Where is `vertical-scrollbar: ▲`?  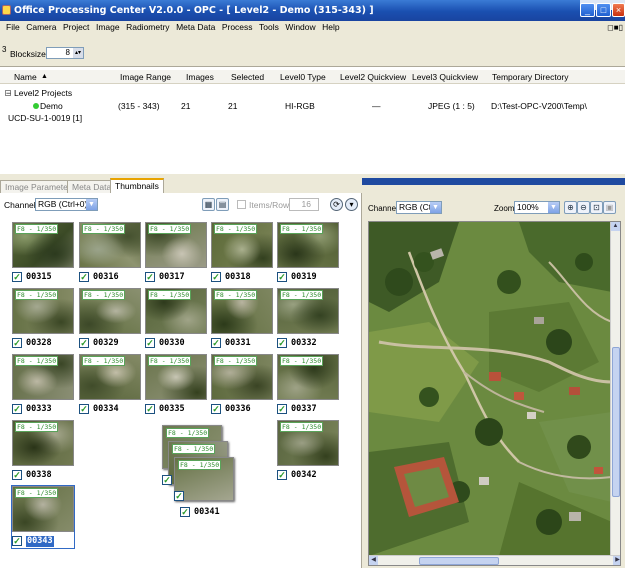 vertical-scrollbar: ▲ is located at coordinates (615, 389).